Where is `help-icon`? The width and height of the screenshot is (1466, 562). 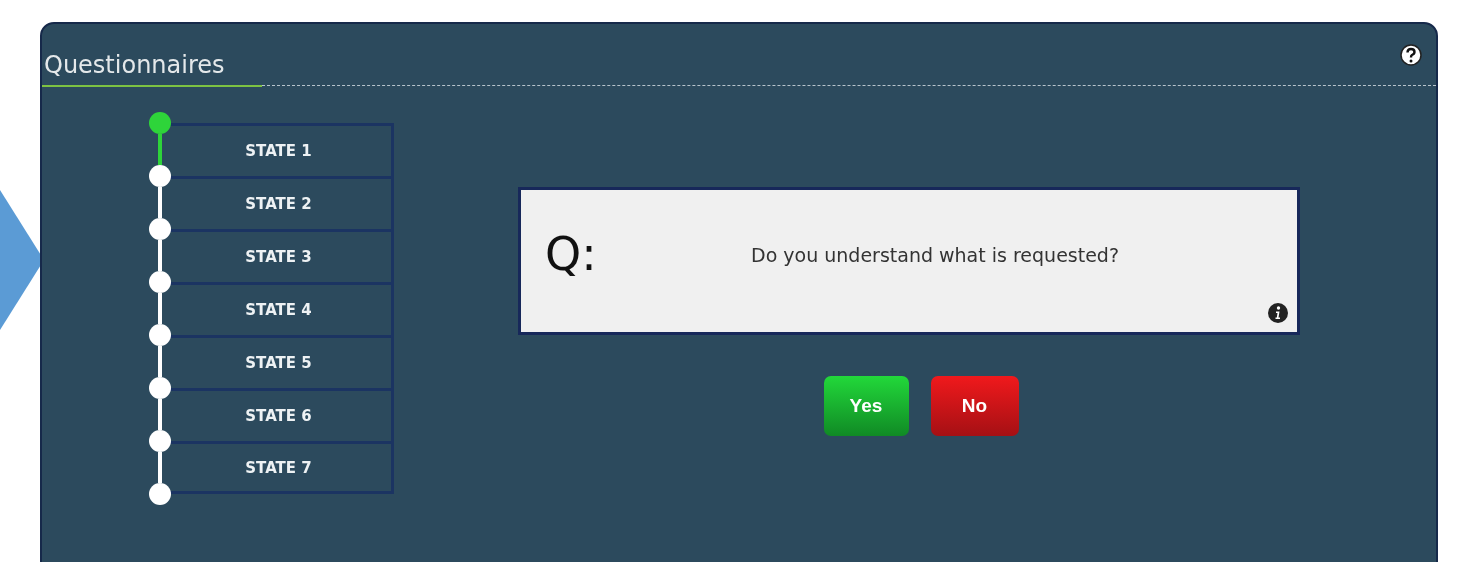
help-icon is located at coordinates (1411, 55).